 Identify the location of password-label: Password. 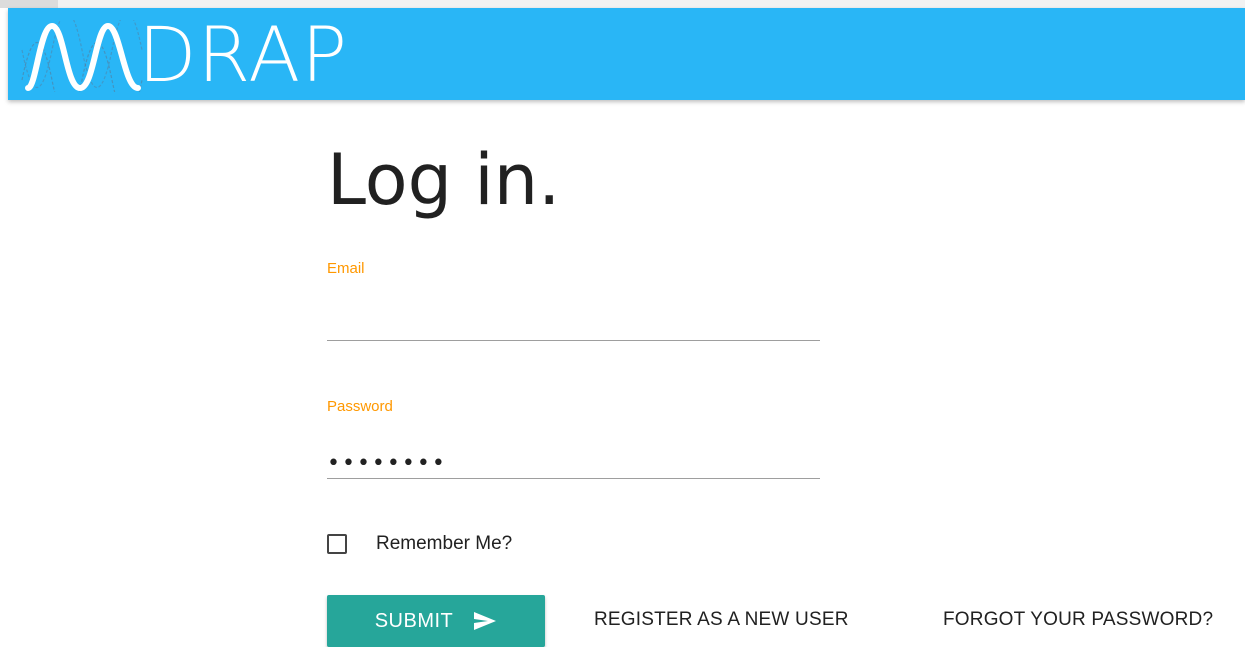
(360, 406).